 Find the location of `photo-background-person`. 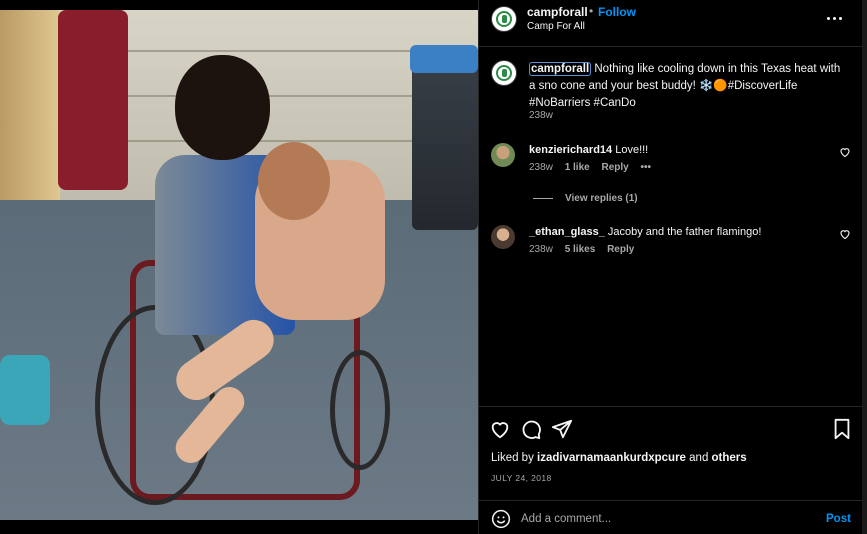

photo-background-person is located at coordinates (93, 100).